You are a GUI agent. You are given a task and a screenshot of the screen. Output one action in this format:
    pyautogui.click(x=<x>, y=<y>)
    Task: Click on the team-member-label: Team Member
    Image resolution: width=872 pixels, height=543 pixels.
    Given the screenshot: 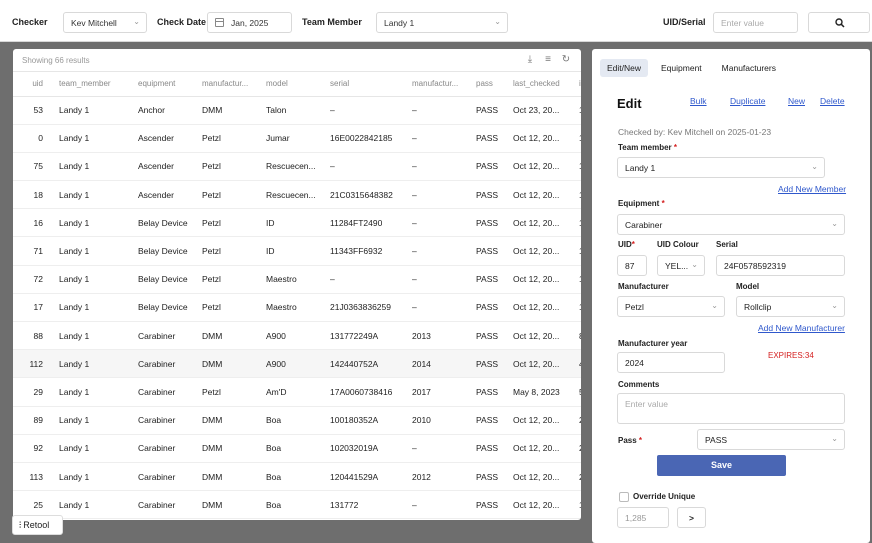 What is the action you would take?
    pyautogui.click(x=332, y=22)
    